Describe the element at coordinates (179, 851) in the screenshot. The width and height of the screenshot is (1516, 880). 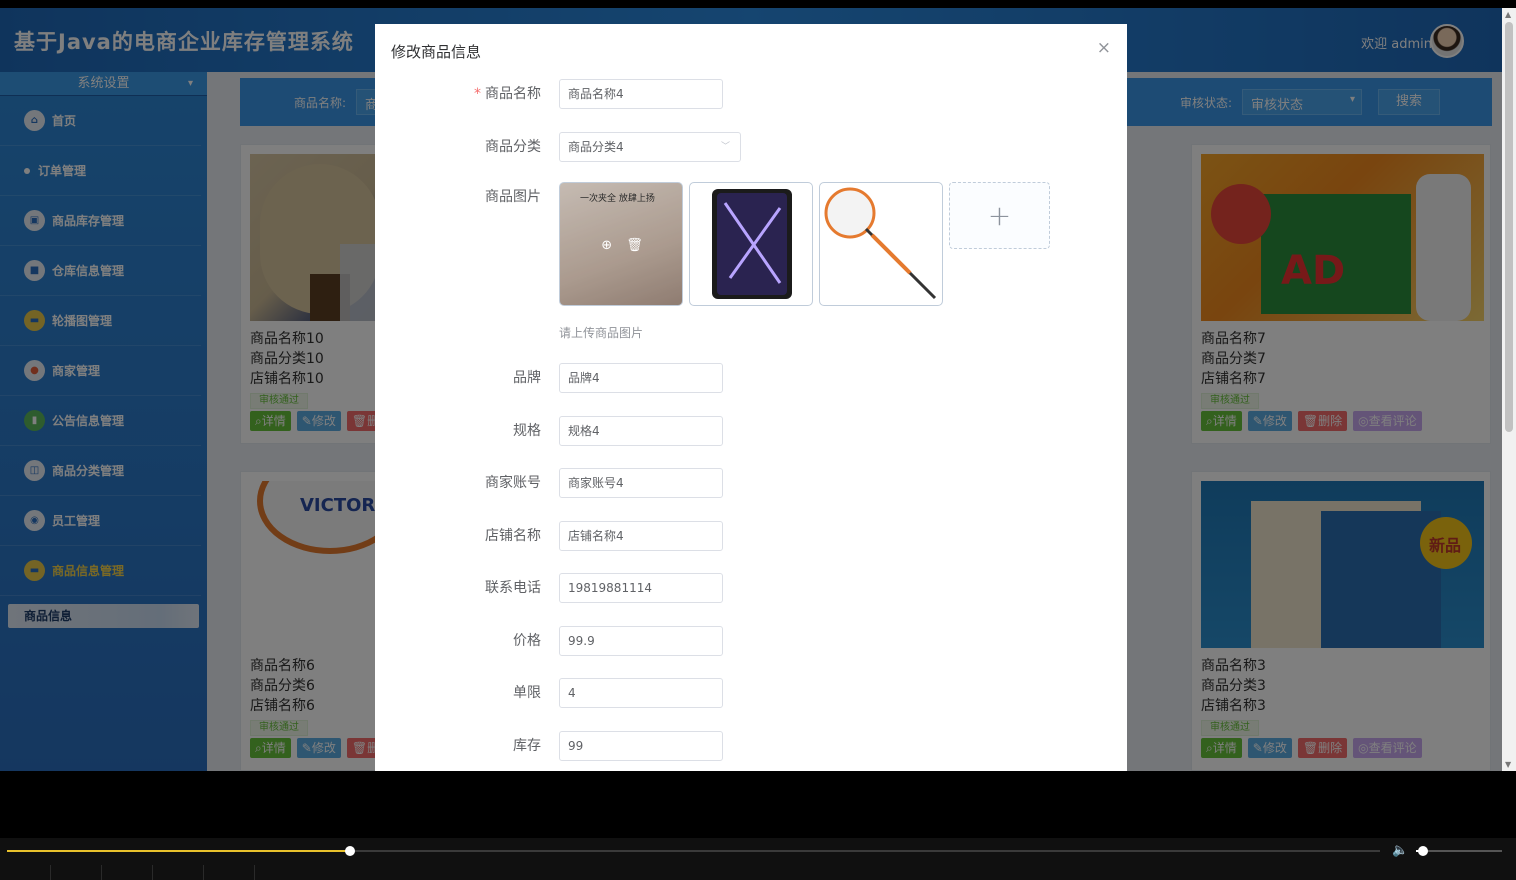
I see `progress-fill` at that location.